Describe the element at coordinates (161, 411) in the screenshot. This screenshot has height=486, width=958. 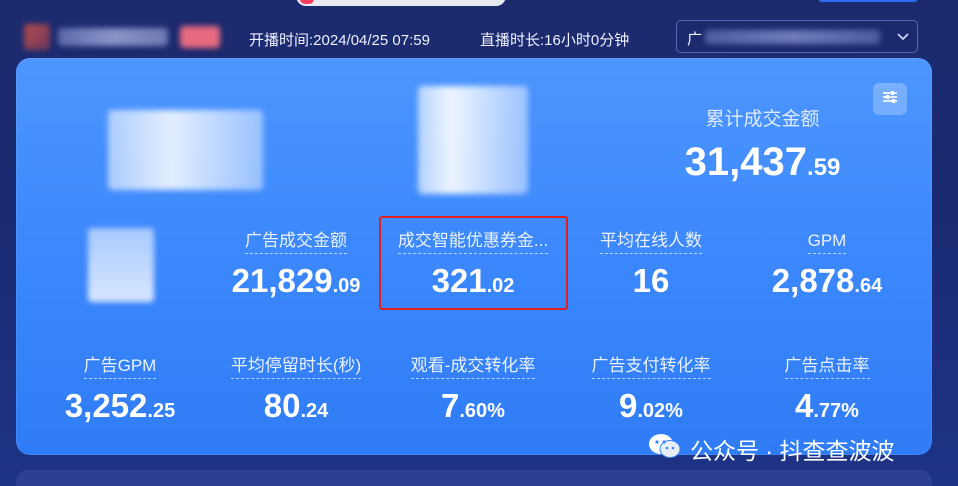
I see `metric-dec: .25` at that location.